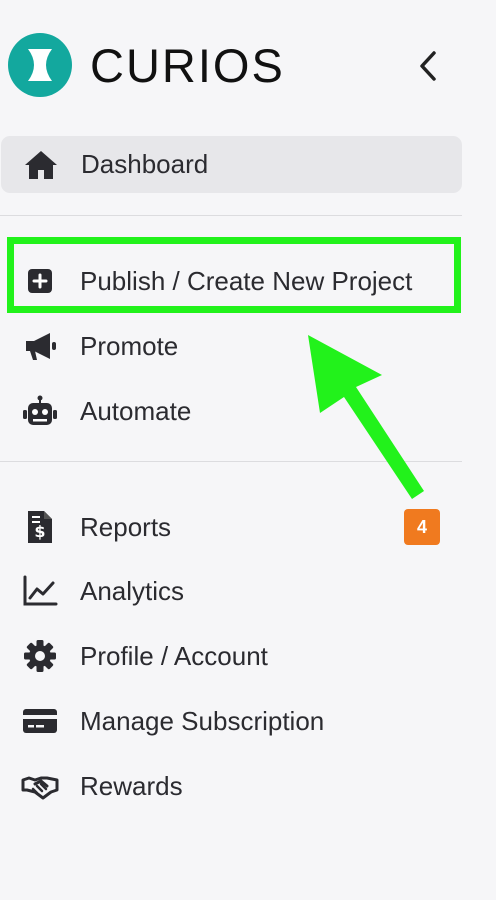 The image size is (496, 900). What do you see at coordinates (366, 417) in the screenshot?
I see `pointer-arrow-icon` at bounding box center [366, 417].